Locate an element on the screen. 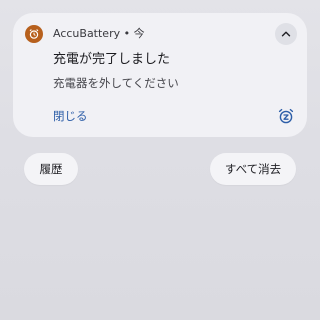  notification-body: 充電器を外してください is located at coordinates (116, 83).